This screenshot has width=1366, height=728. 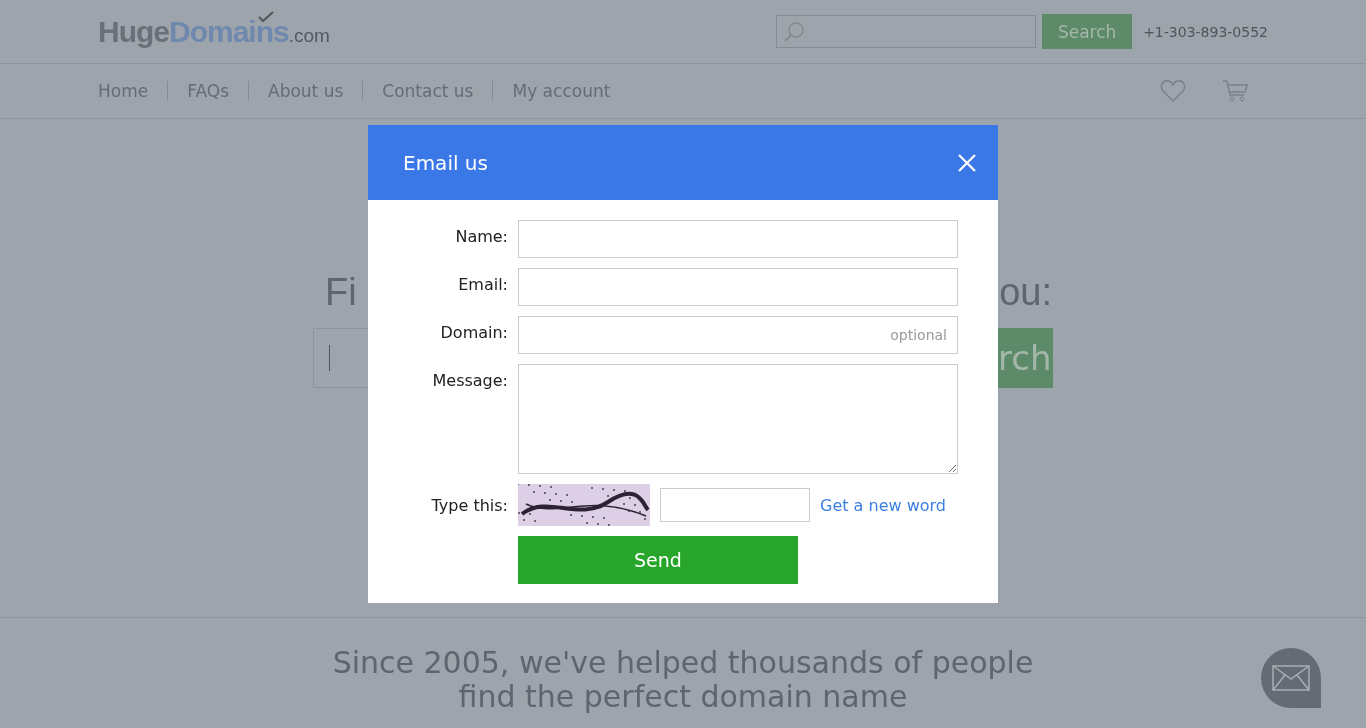 What do you see at coordinates (794, 31) in the screenshot?
I see `search-icon` at bounding box center [794, 31].